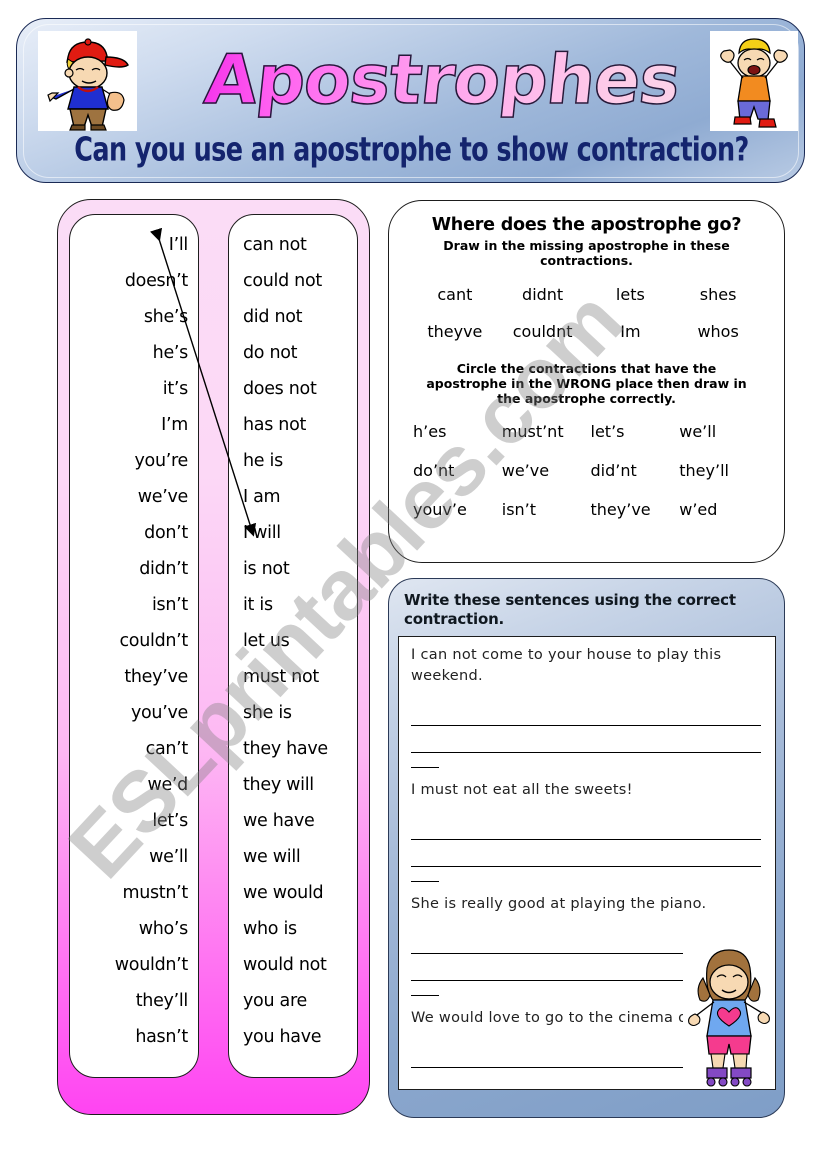  Describe the element at coordinates (134, 317) in the screenshot. I see `list-item: she’s` at that location.